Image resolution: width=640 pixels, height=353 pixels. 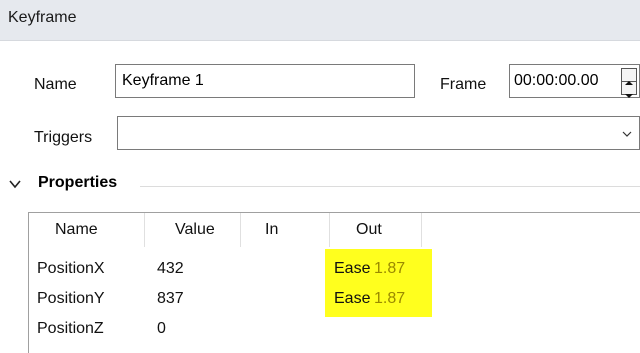 I want to click on column-header-out: Out, so click(x=369, y=230).